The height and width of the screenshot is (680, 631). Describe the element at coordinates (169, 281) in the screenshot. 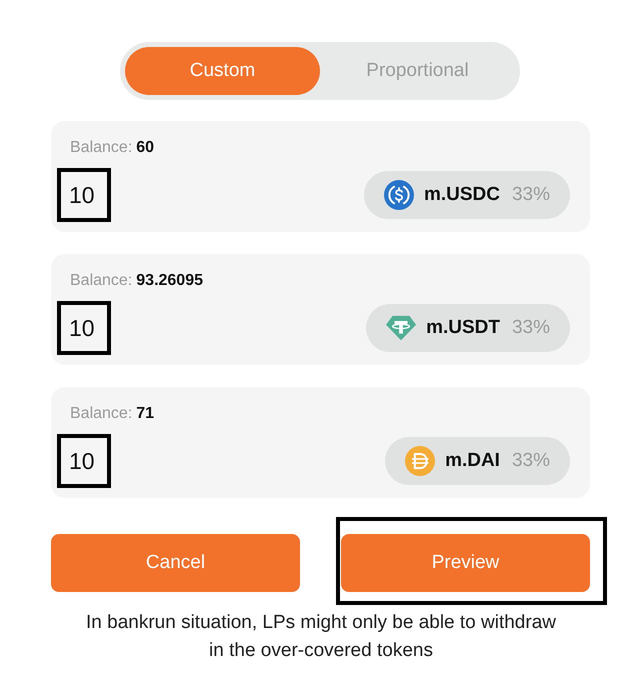

I see `balance-value: 93.26095` at that location.